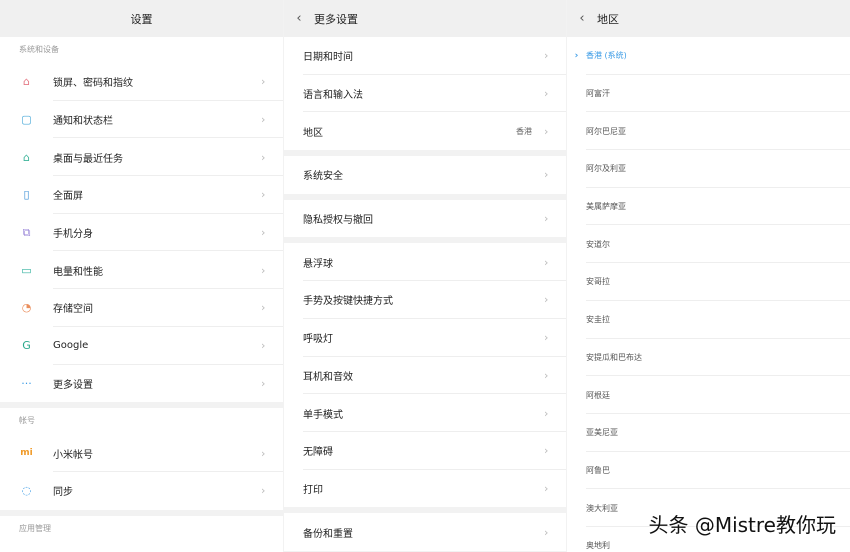  What do you see at coordinates (598, 320) in the screenshot?
I see `region-label: 安圭拉` at bounding box center [598, 320].